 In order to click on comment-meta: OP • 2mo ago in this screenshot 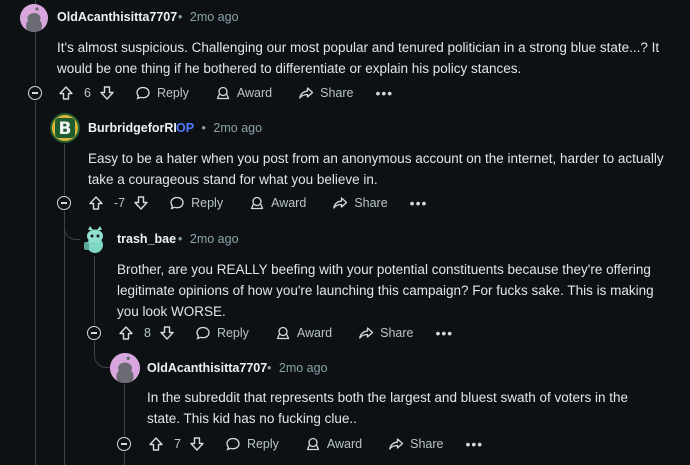, I will do `click(219, 128)`.